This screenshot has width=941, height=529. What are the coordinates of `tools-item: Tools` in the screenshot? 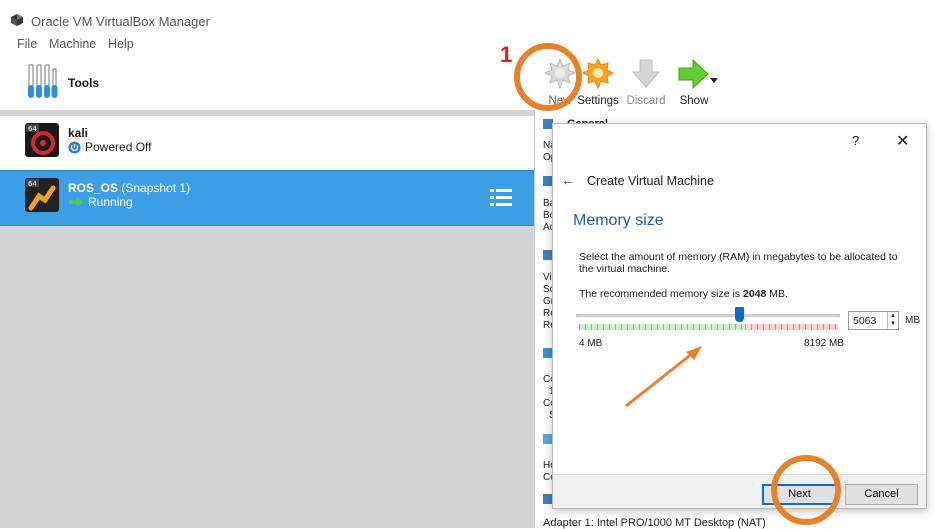 It's located at (267, 83).